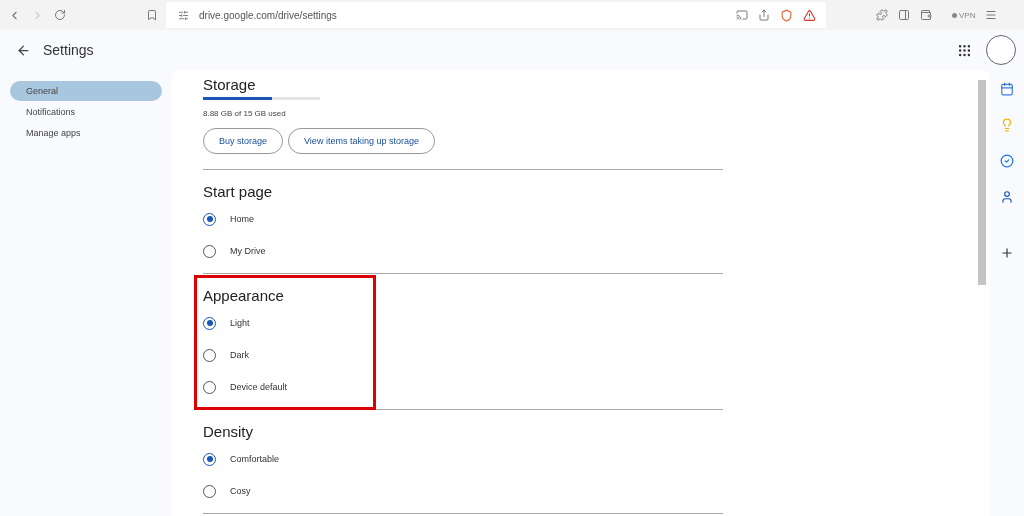  What do you see at coordinates (882, 15) in the screenshot?
I see `extensions-icon` at bounding box center [882, 15].